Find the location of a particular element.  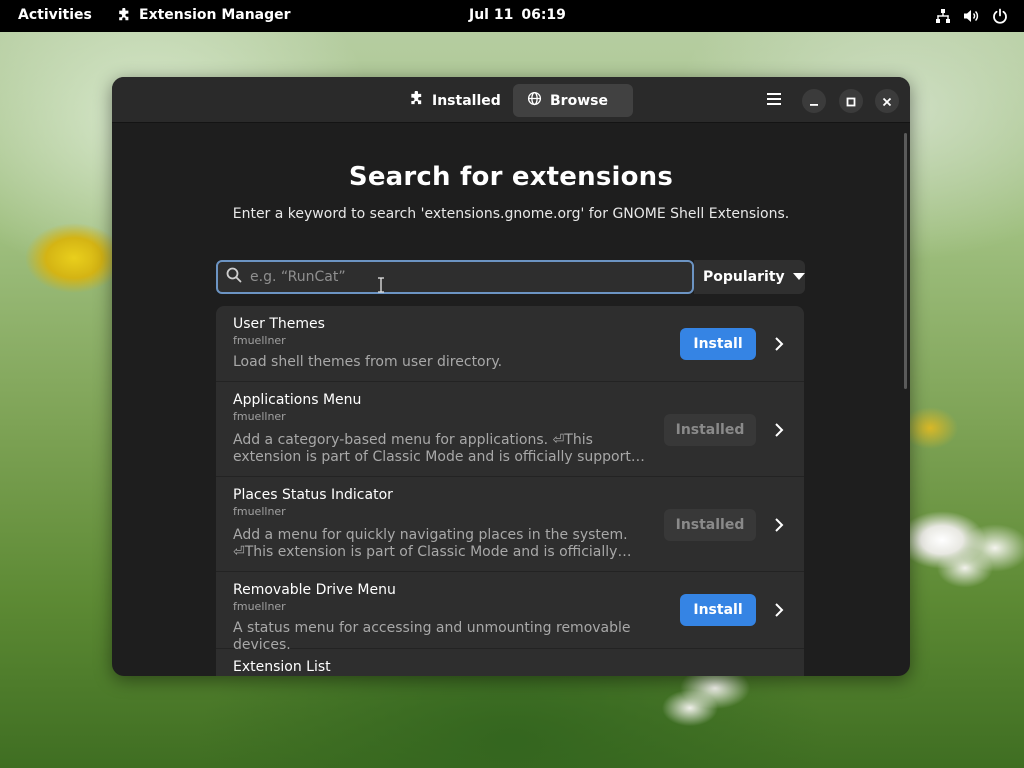

clock-date: Jul 11 is located at coordinates (491, 15).